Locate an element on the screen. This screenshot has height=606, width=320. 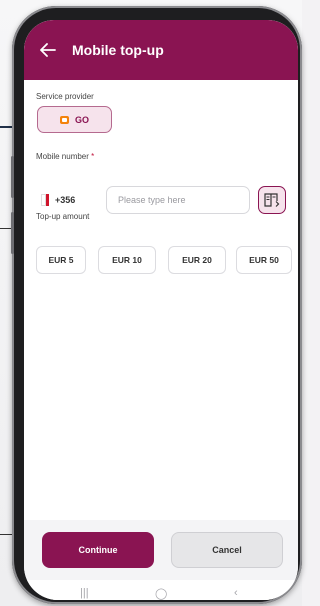
contacts-book-icon is located at coordinates (272, 200).